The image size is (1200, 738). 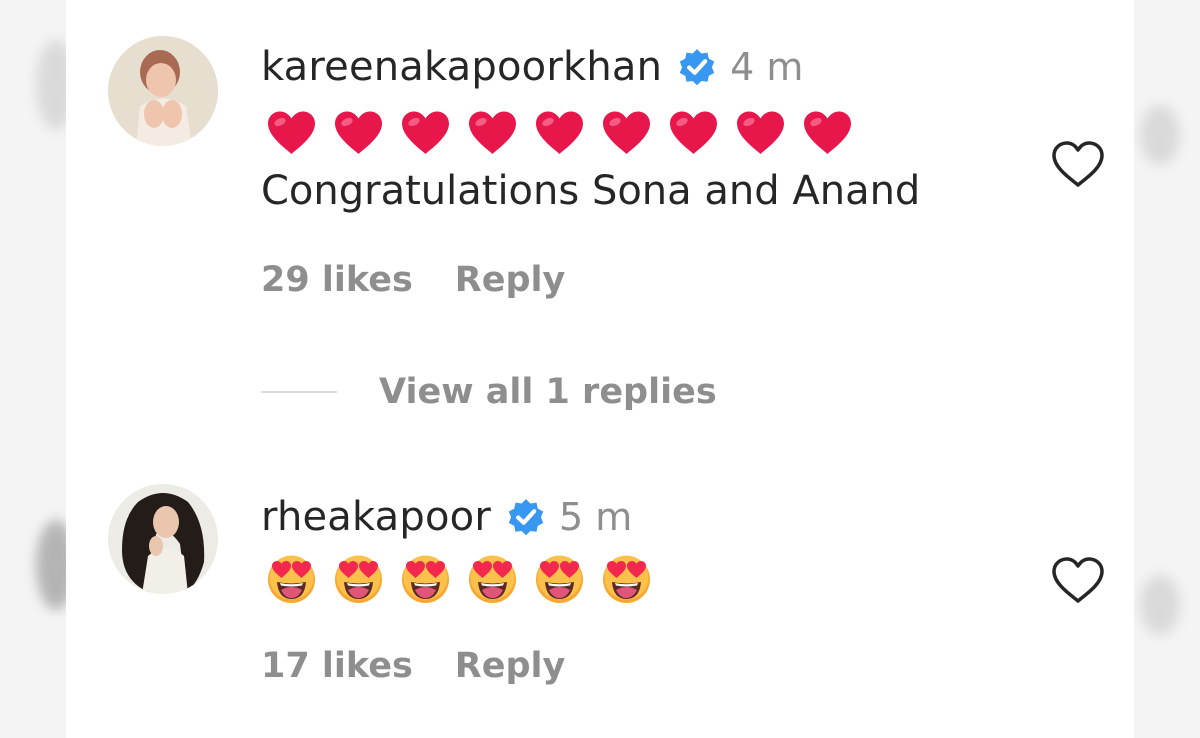 I want to click on child-portrait-avatar, so click(x=163, y=91).